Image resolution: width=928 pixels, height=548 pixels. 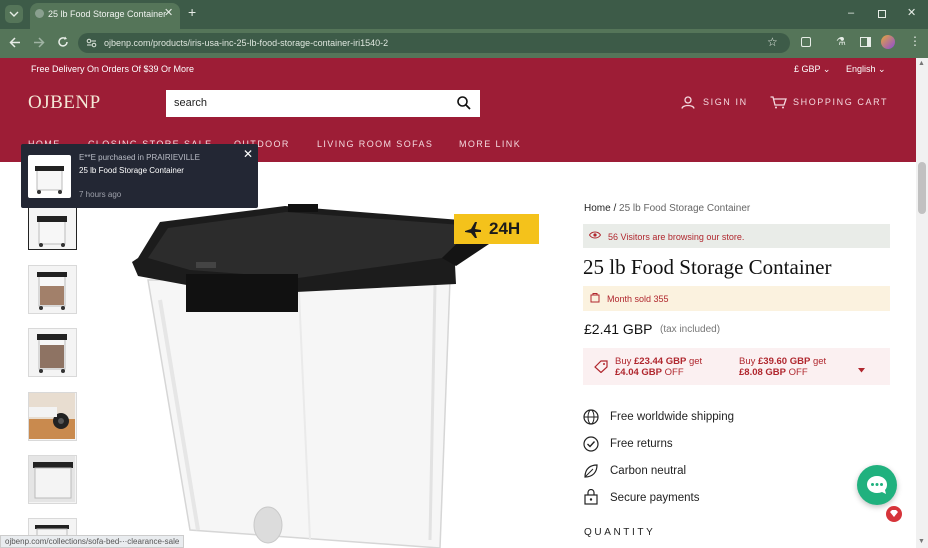 What do you see at coordinates (64, 103) in the screenshot?
I see `site-logo: OJBENP` at bounding box center [64, 103].